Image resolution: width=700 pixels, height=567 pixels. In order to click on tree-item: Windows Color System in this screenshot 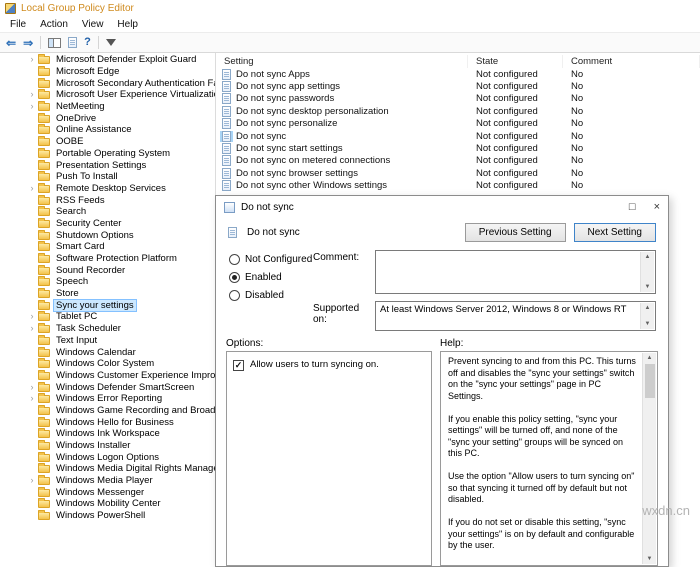, I will do `click(107, 364)`.